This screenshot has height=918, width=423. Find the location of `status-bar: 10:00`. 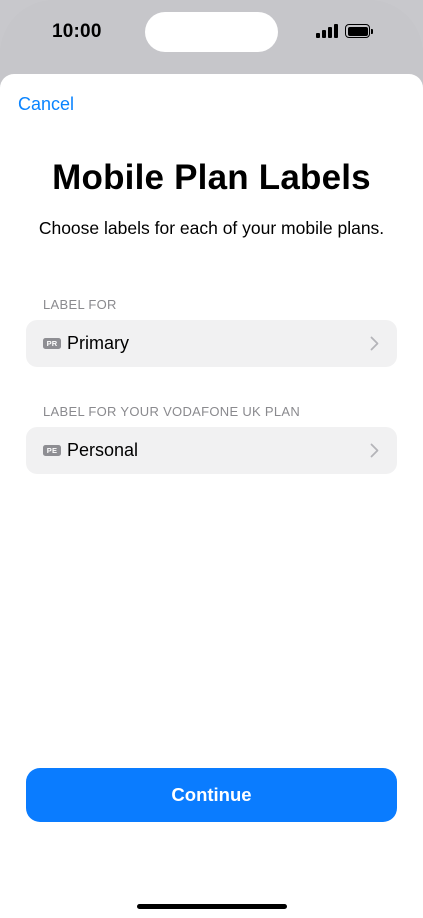

status-bar: 10:00 is located at coordinates (211, 32).